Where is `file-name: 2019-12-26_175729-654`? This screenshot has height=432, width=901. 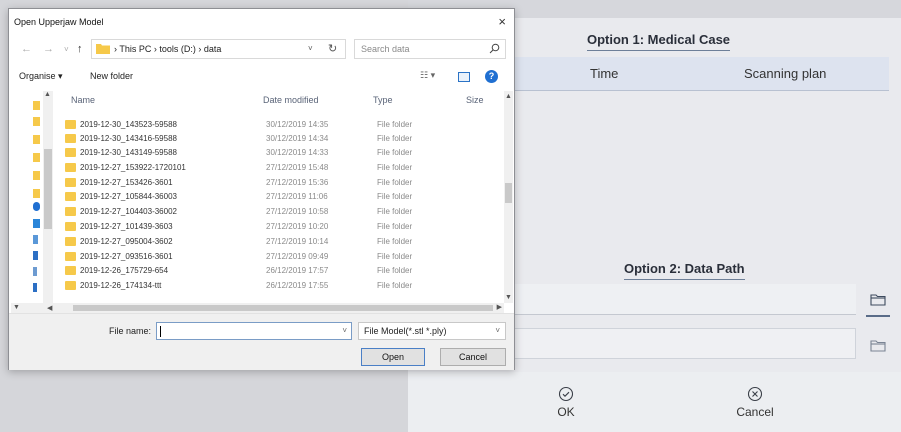 file-name: 2019-12-26_175729-654 is located at coordinates (124, 270).